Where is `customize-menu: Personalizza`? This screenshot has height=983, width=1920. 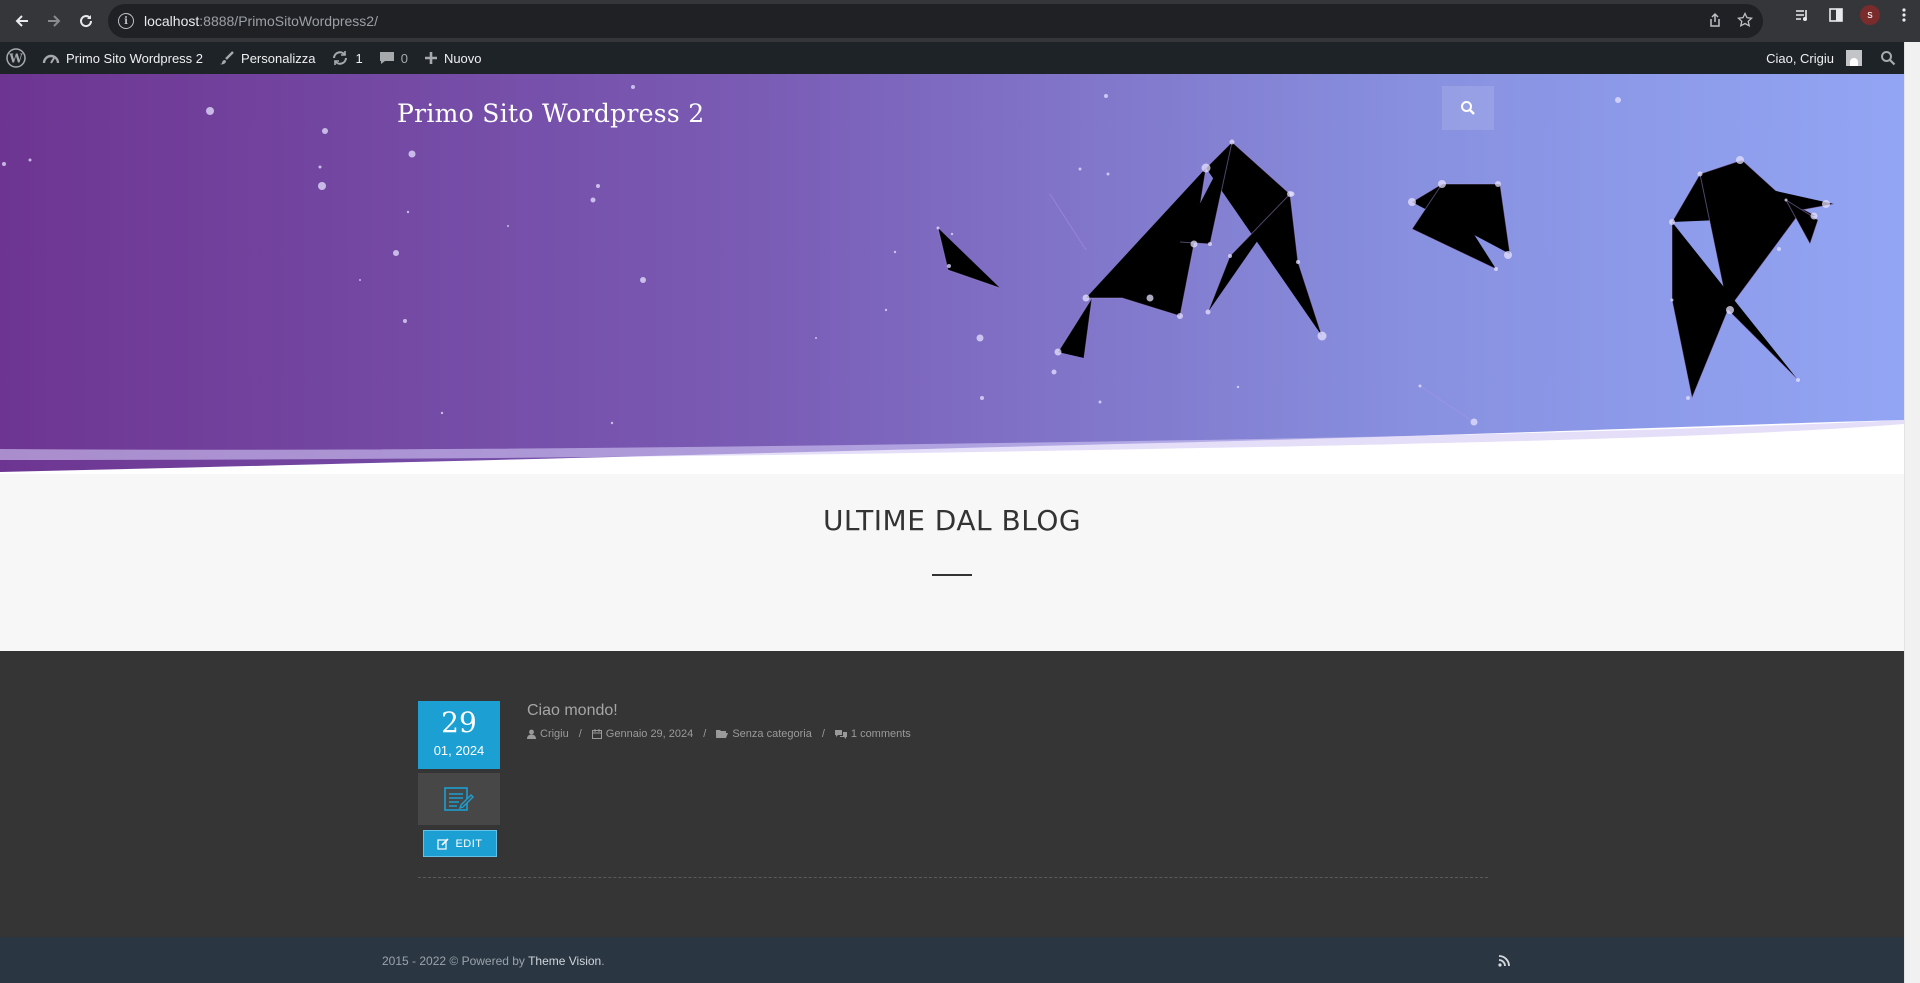
customize-menu: Personalizza is located at coordinates (267, 58).